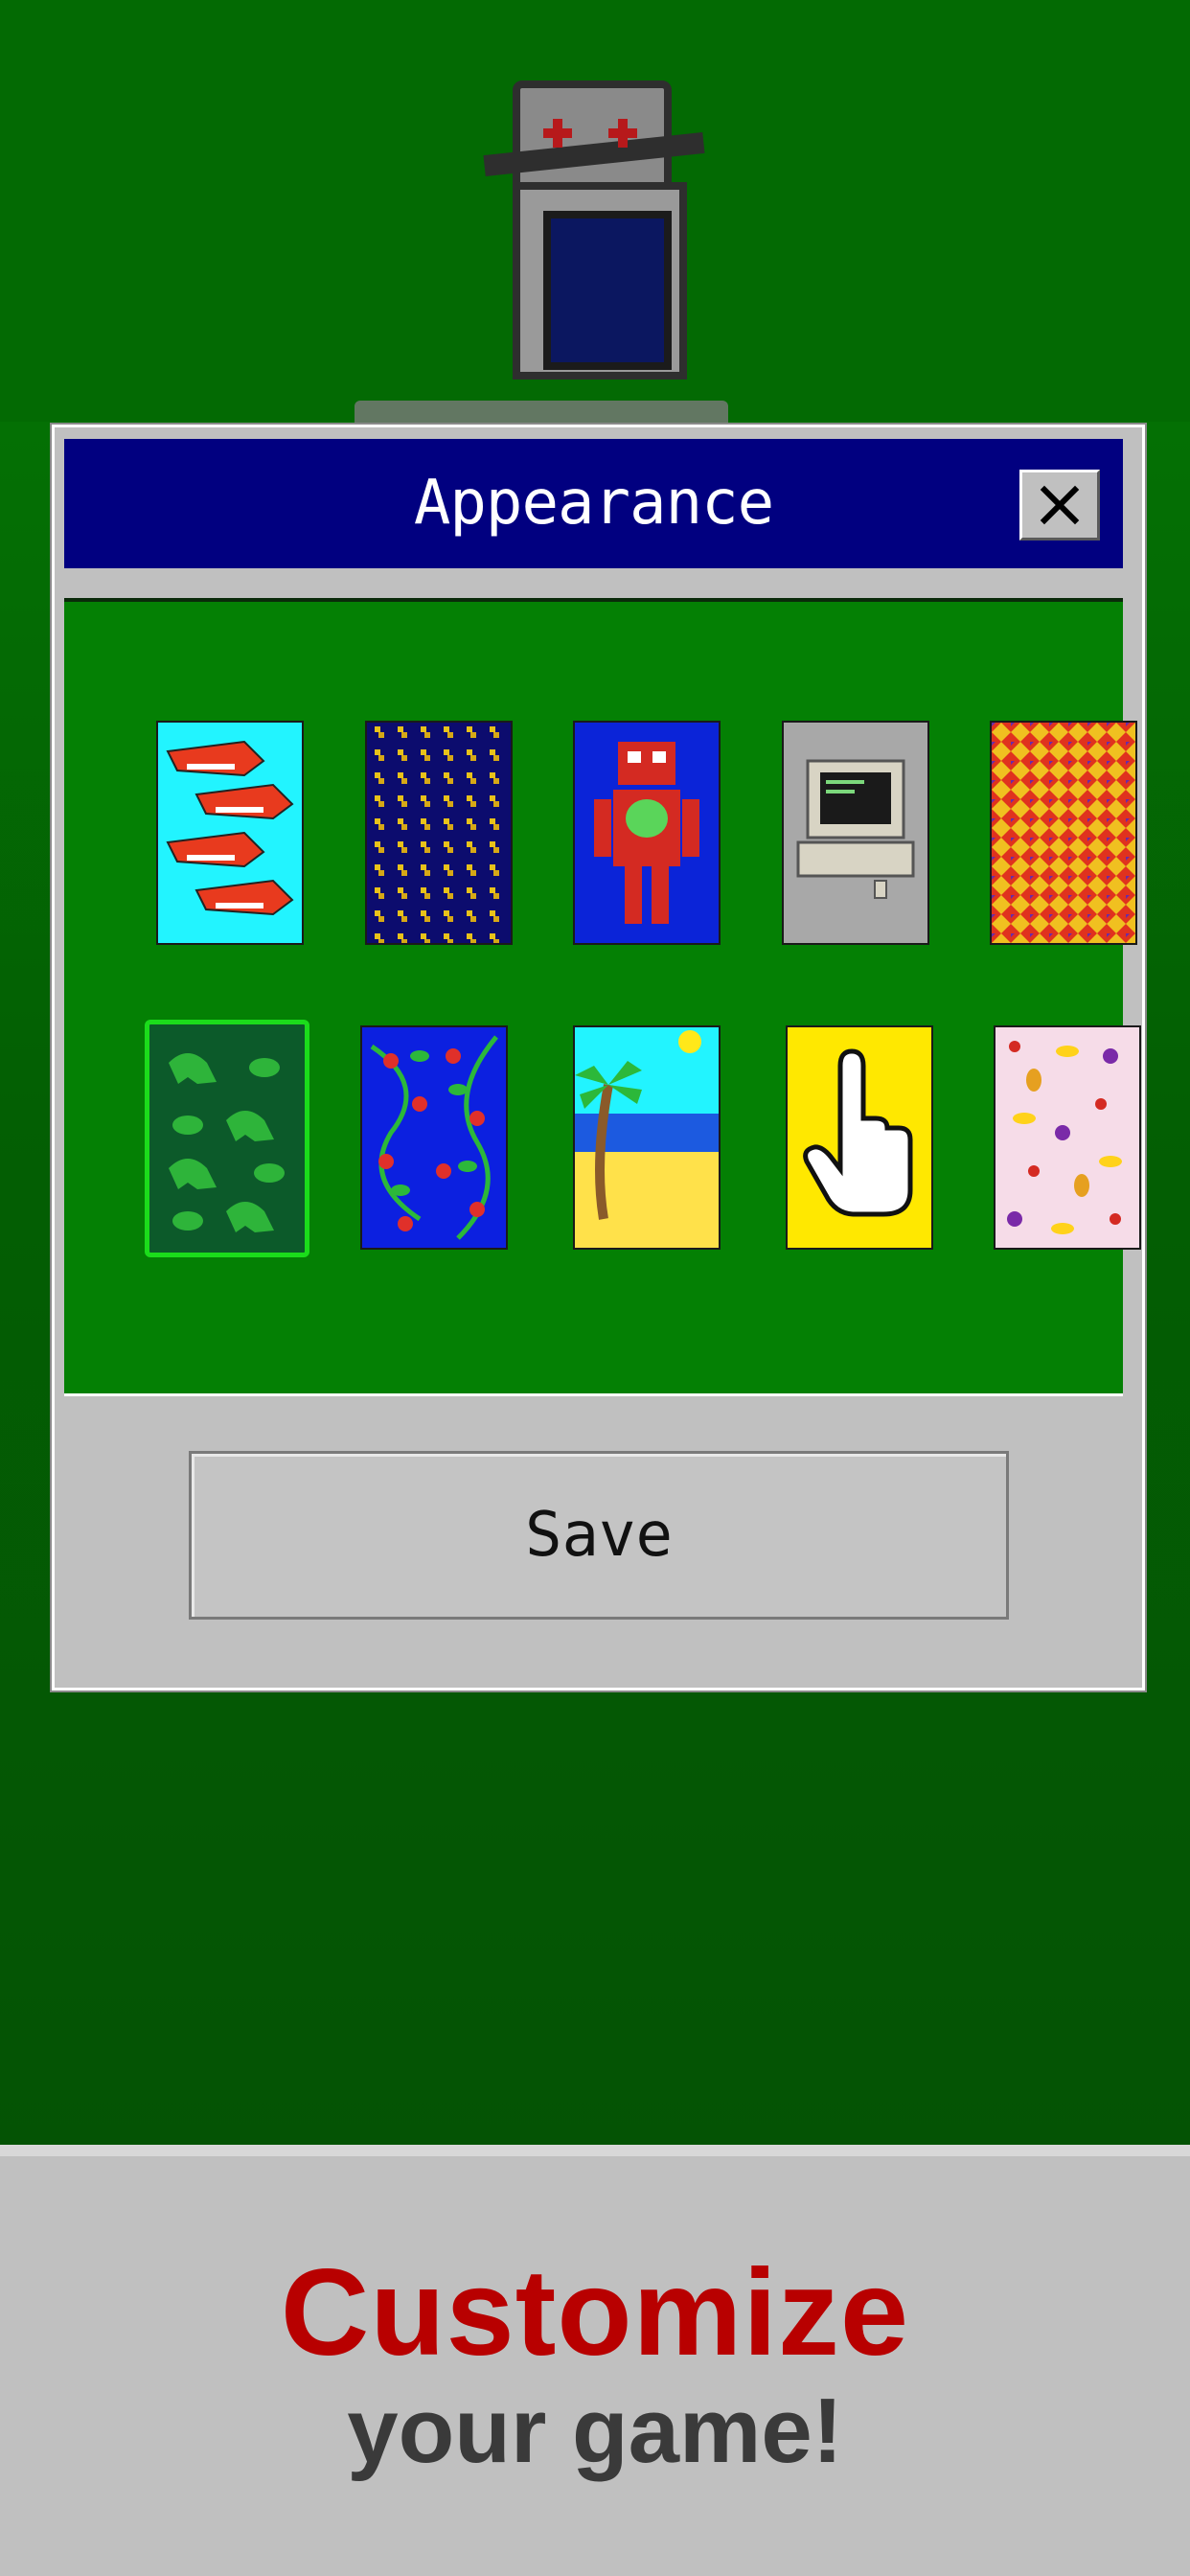  What do you see at coordinates (596, 228) in the screenshot?
I see `robot-mascot-icon` at bounding box center [596, 228].